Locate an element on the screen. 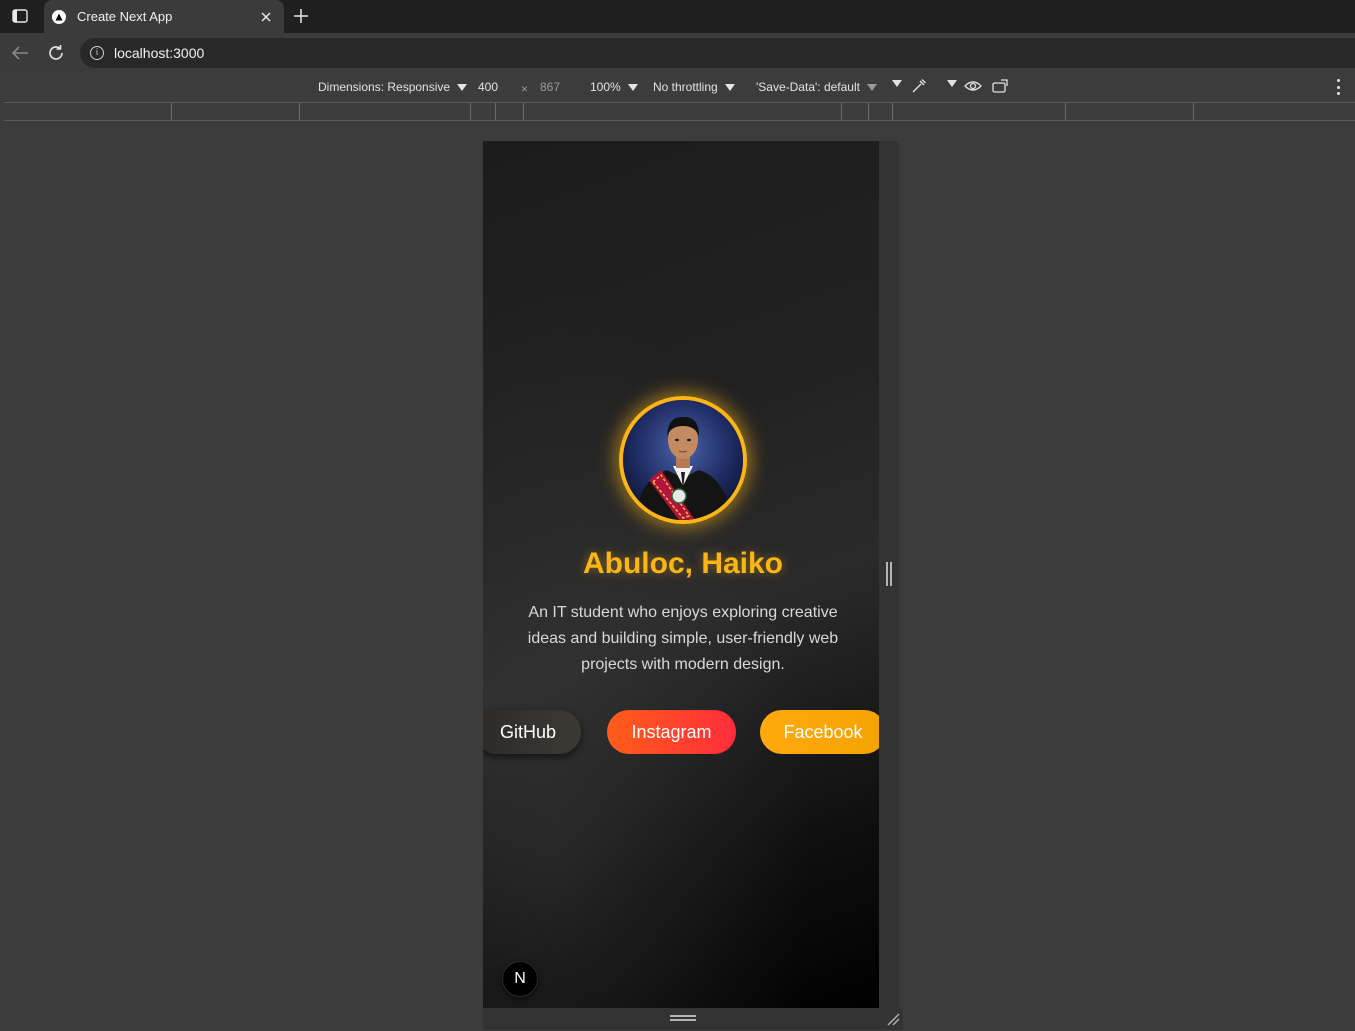  save-data-dropdown: 'Save-Data': default is located at coordinates (816, 87).